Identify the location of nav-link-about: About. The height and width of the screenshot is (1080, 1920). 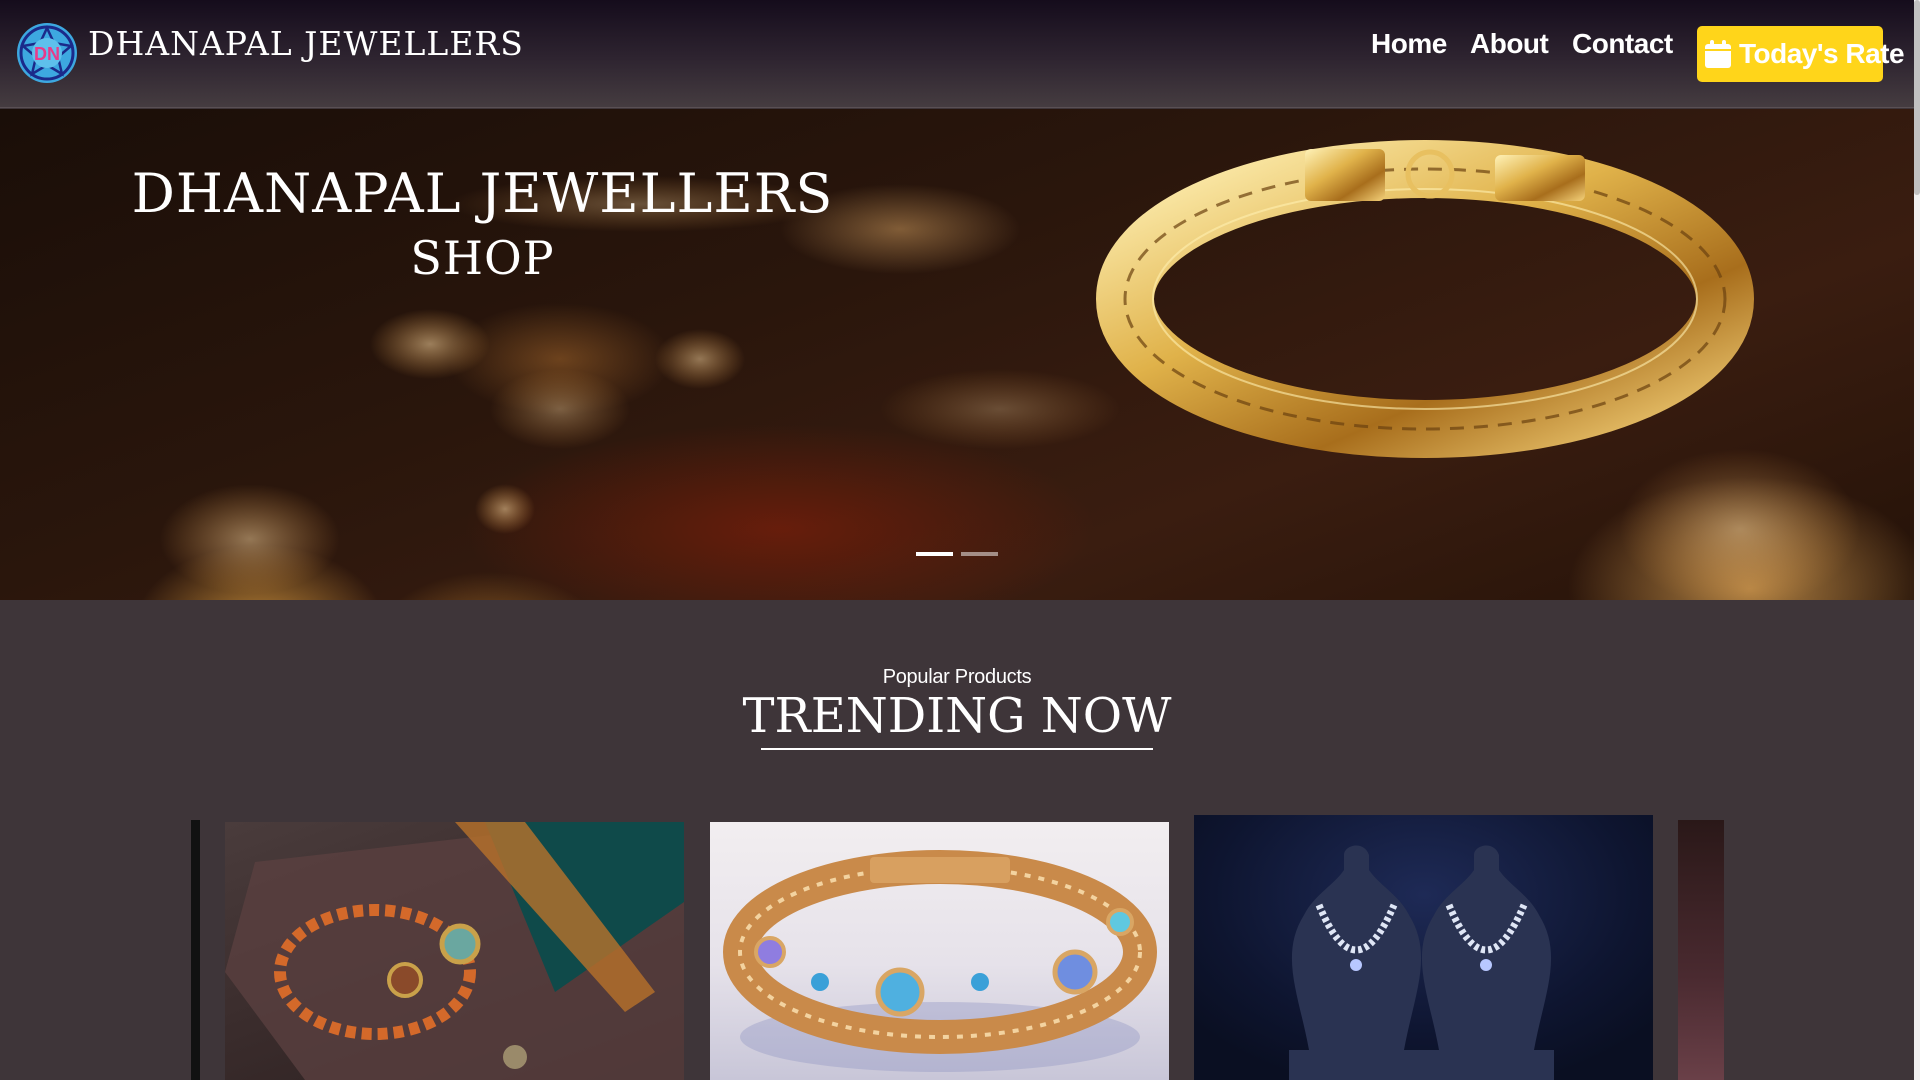
(1509, 44).